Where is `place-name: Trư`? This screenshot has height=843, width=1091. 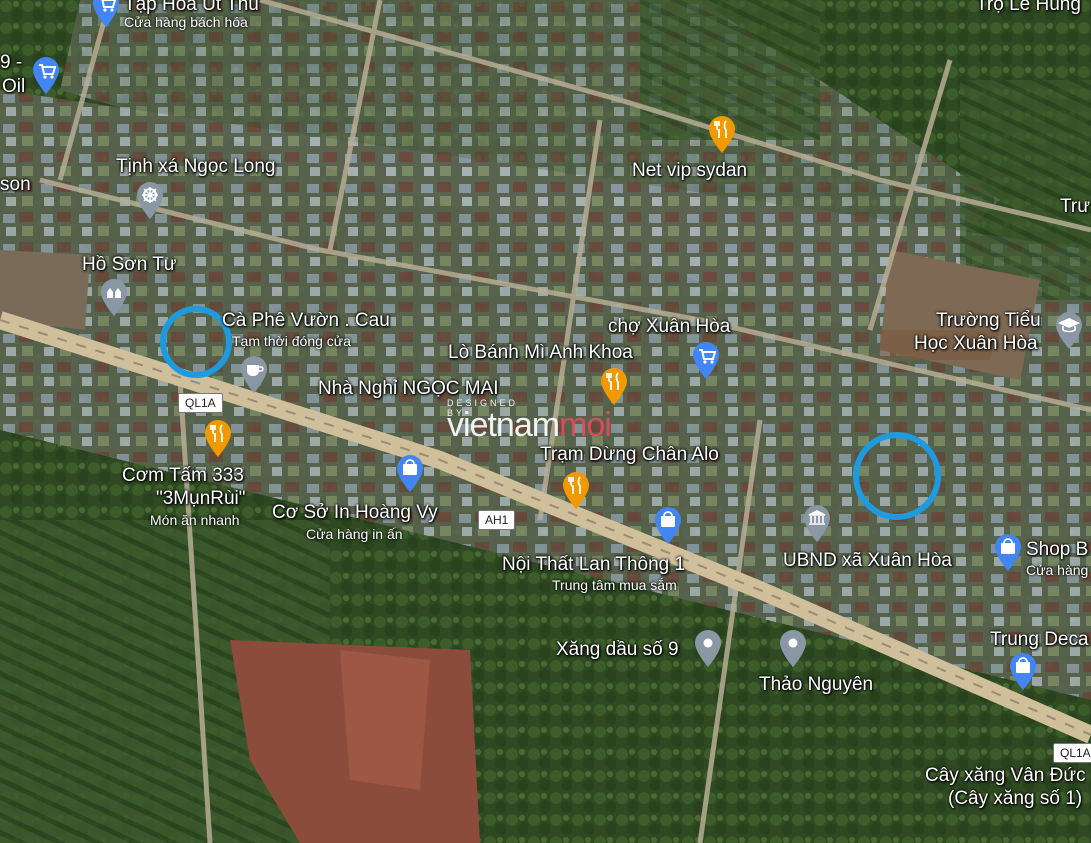 place-name: Trư is located at coordinates (1075, 206).